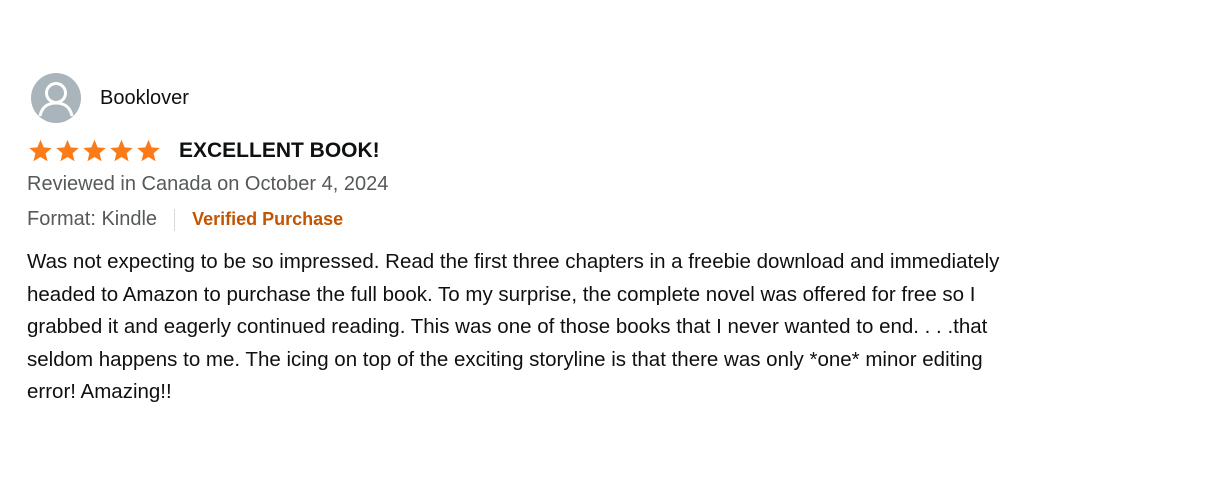 This screenshot has height=504, width=1224. Describe the element at coordinates (185, 219) in the screenshot. I see `format-row: Format: Kindle Verified Purchase` at that location.